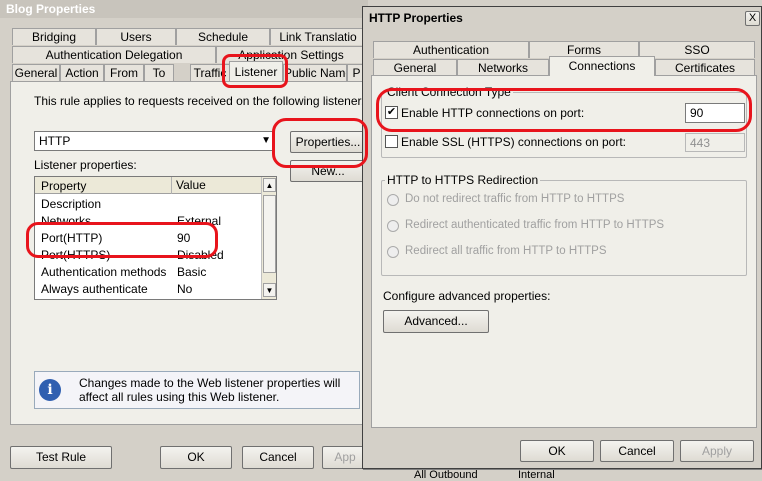 This screenshot has height=481, width=762. I want to click on table-row: Port(HTTPS) Disabled, so click(156, 255).